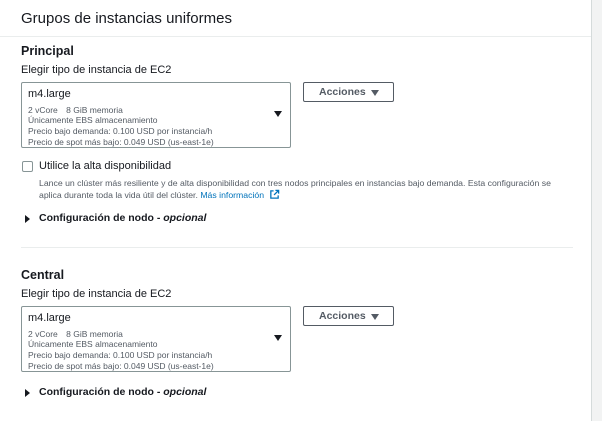 The width and height of the screenshot is (602, 421). I want to click on learn-more-link: Más información, so click(232, 195).